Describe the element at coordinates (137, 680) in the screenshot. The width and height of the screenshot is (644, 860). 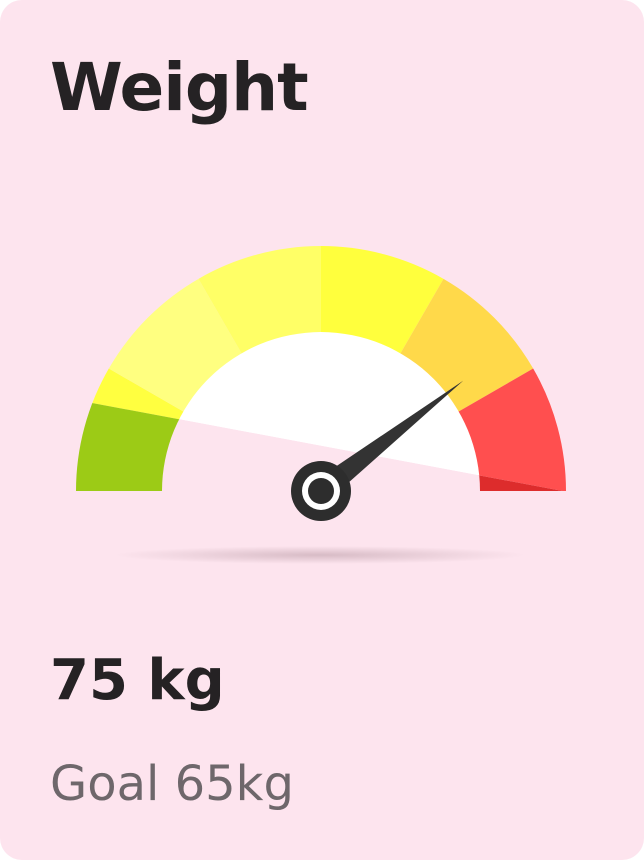
I see `current-weight: 75 kg` at that location.